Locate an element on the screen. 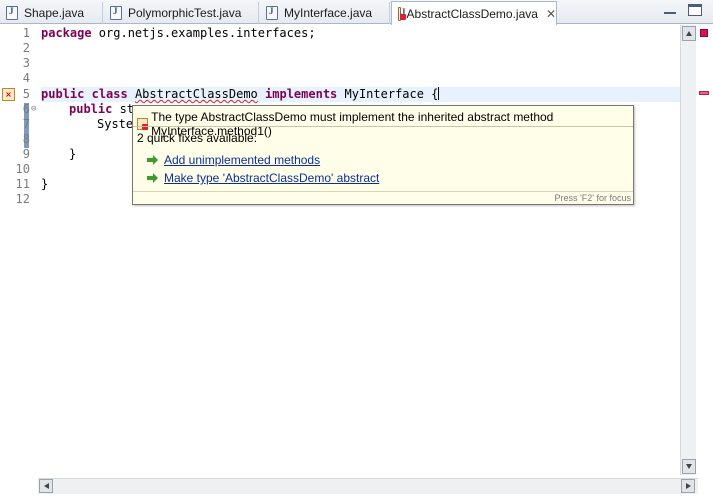  maximize-icon is located at coordinates (695, 10).